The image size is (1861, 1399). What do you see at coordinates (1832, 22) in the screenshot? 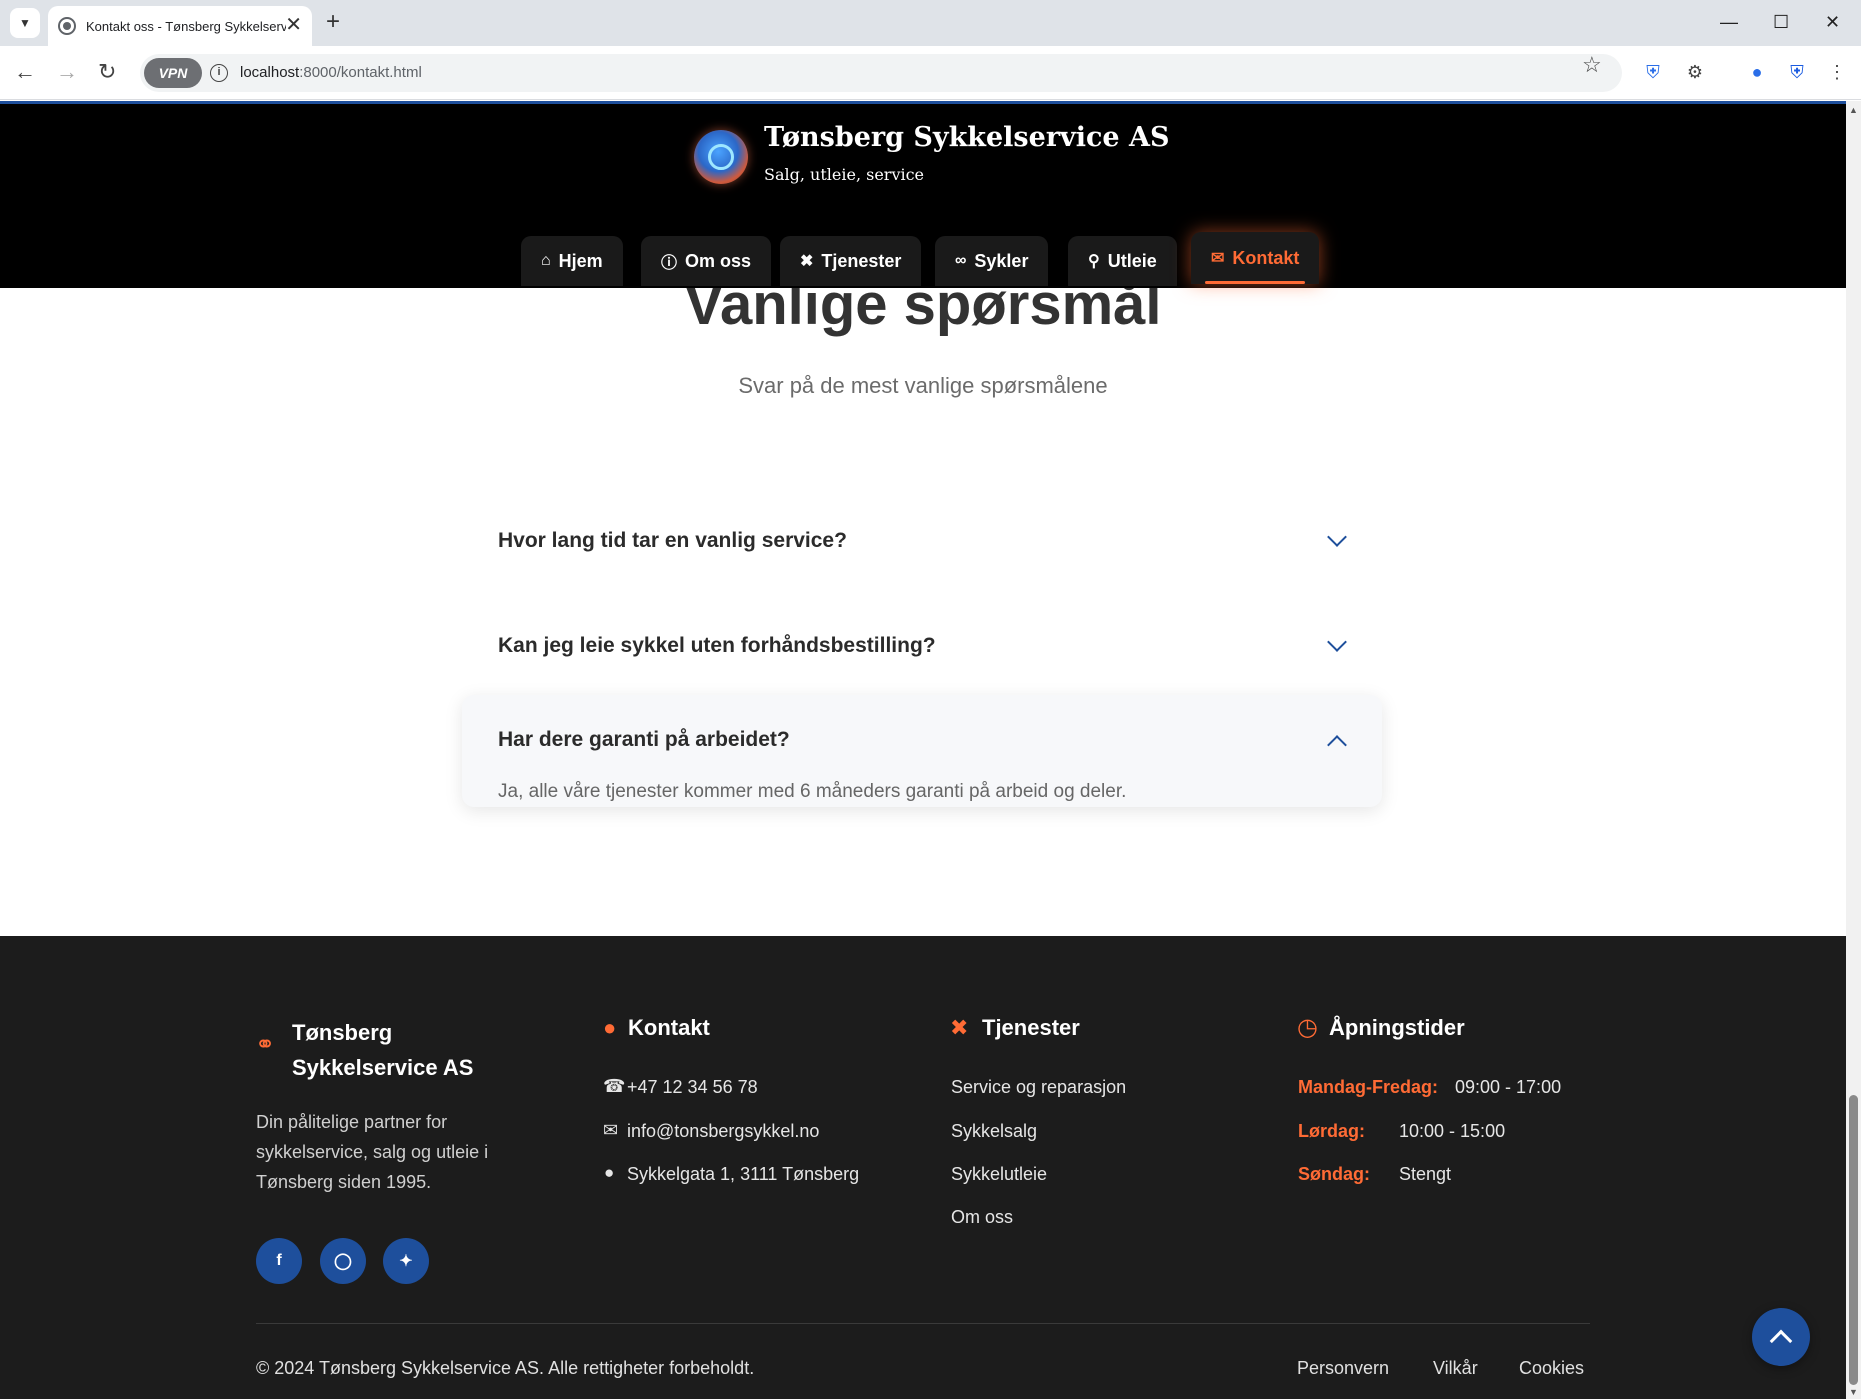
I see `close-window-icon: ✕` at bounding box center [1832, 22].